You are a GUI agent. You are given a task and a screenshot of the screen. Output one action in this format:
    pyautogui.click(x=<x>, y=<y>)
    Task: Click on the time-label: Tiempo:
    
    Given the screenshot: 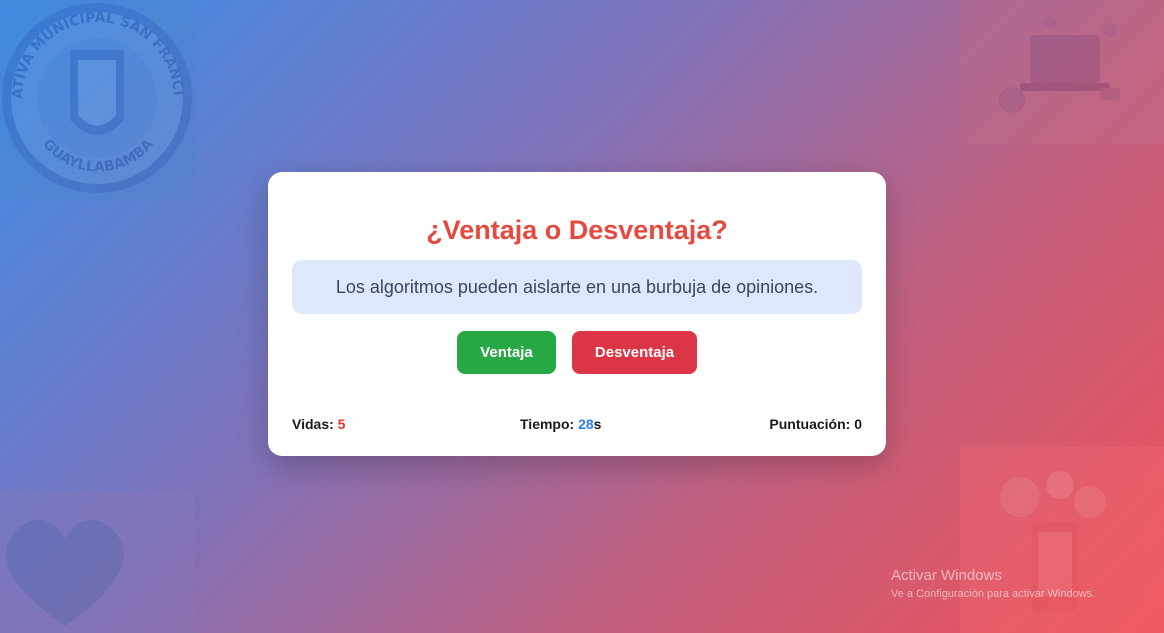 What is the action you would take?
    pyautogui.click(x=547, y=424)
    